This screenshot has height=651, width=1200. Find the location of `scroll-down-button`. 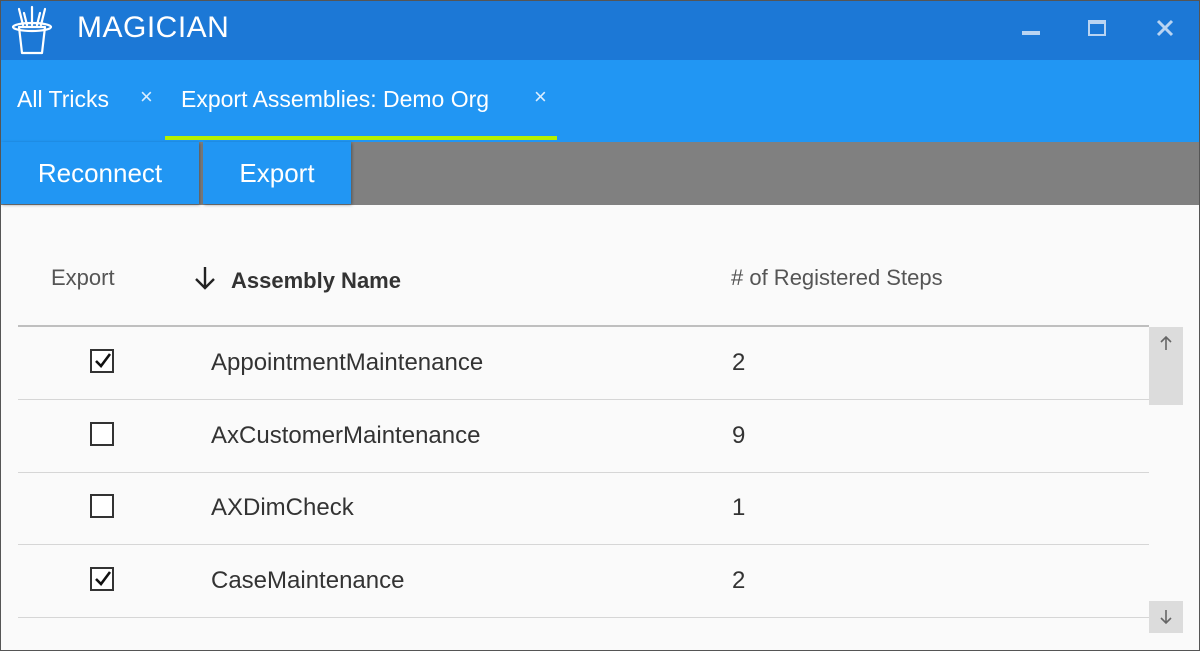

scroll-down-button is located at coordinates (1166, 617).